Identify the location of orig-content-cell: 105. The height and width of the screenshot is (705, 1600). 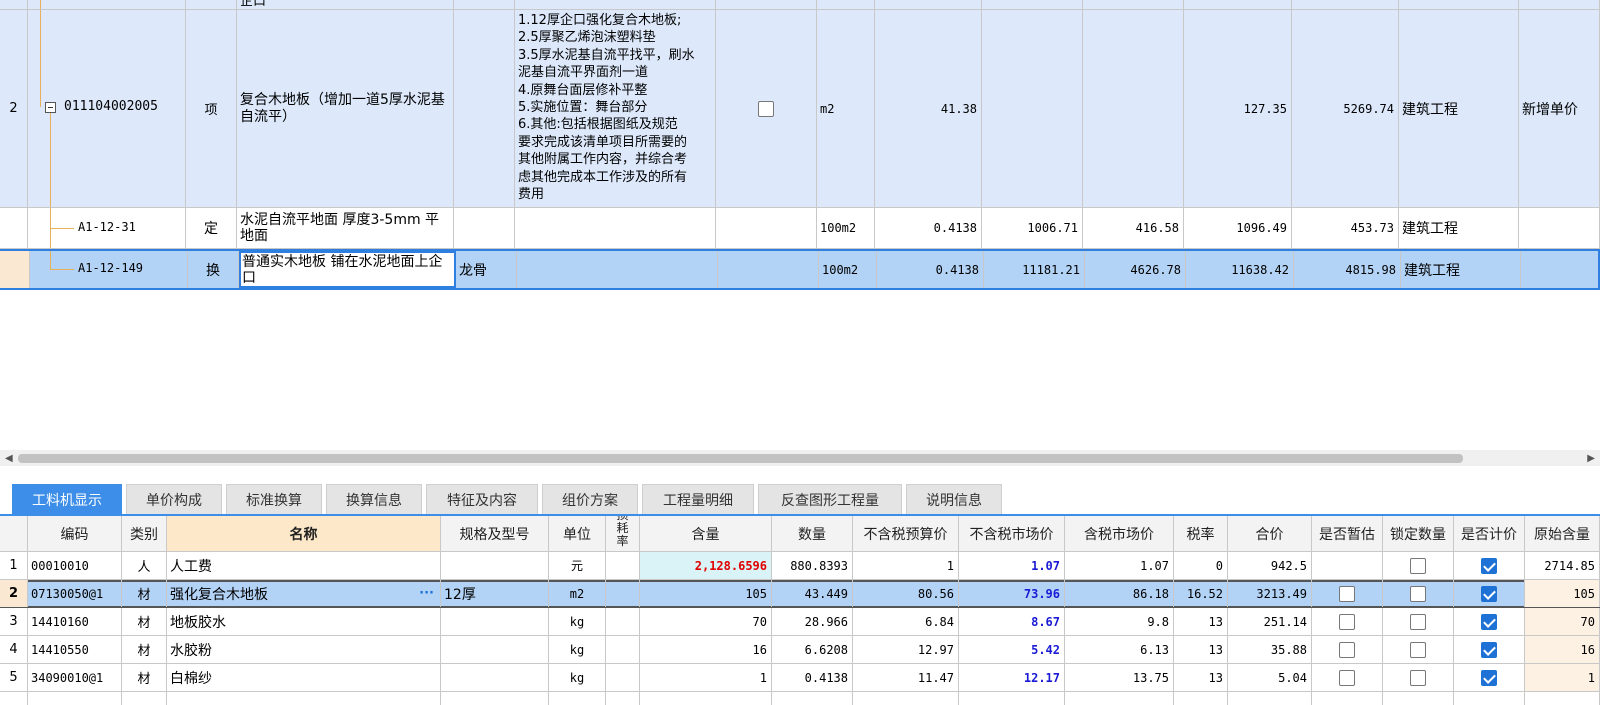
(1562, 593).